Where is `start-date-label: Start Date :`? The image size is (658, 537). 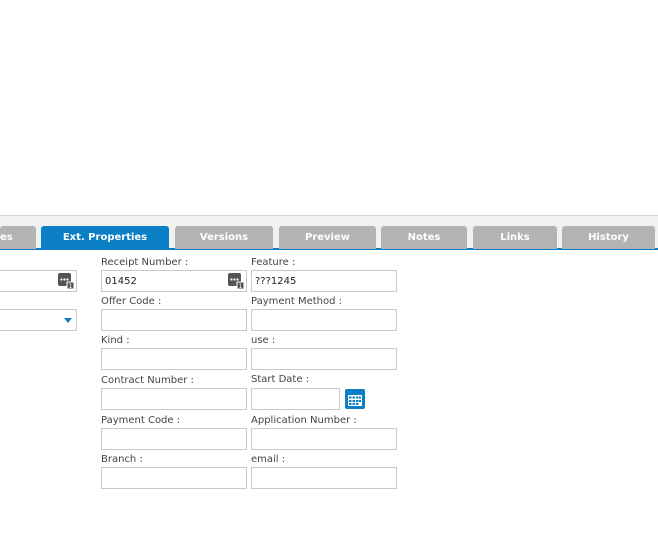 start-date-label: Start Date : is located at coordinates (280, 379).